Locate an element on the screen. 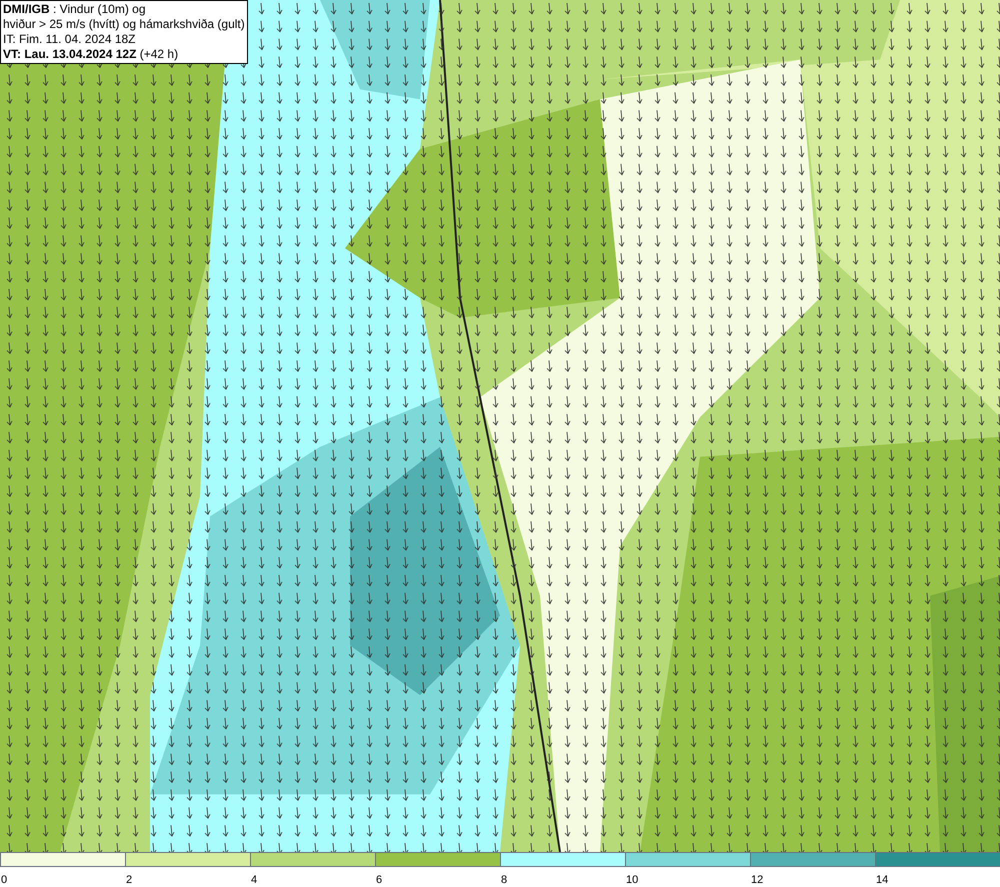  legend-tick-label: 10 is located at coordinates (631, 880).